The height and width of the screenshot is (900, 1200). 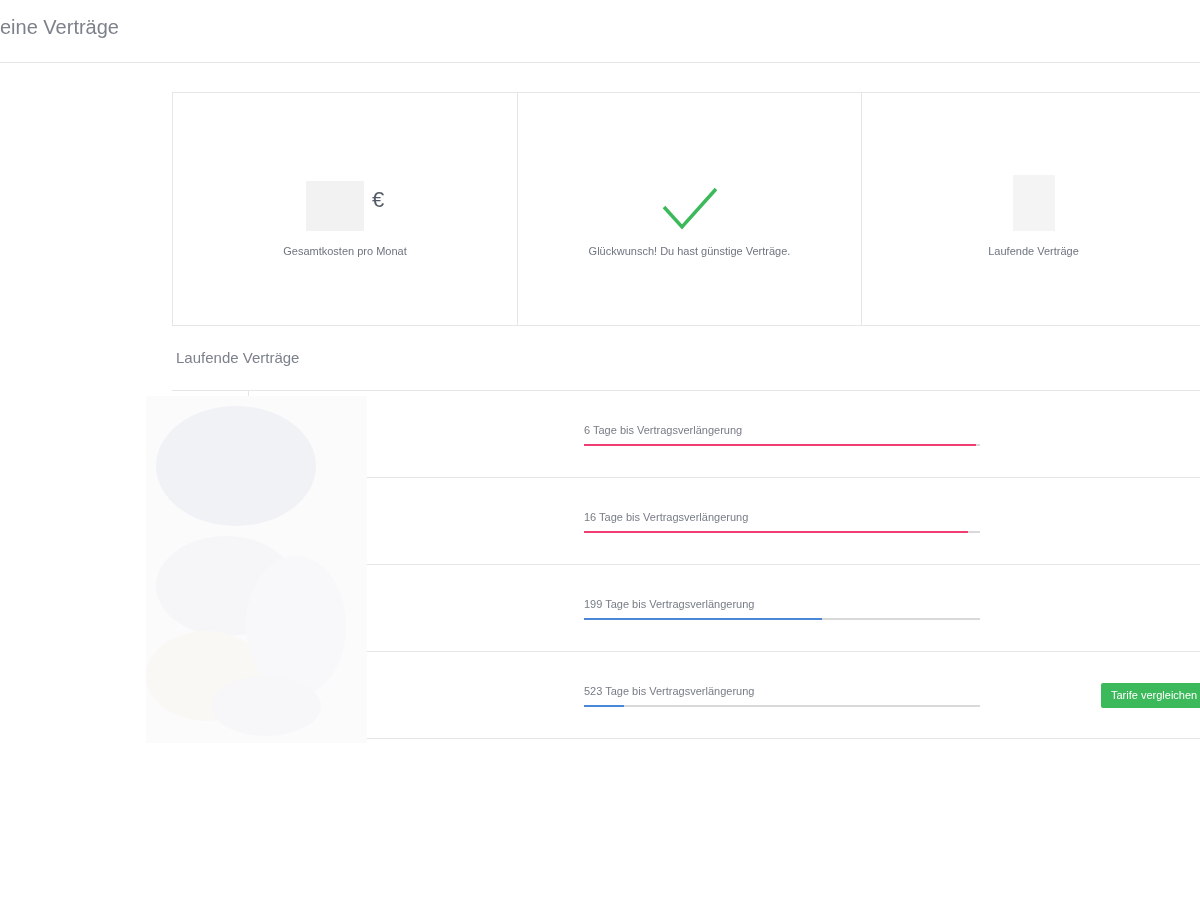 I want to click on summary-label: Glückwunsch! Du hast günstige Verträge., so click(x=689, y=251).